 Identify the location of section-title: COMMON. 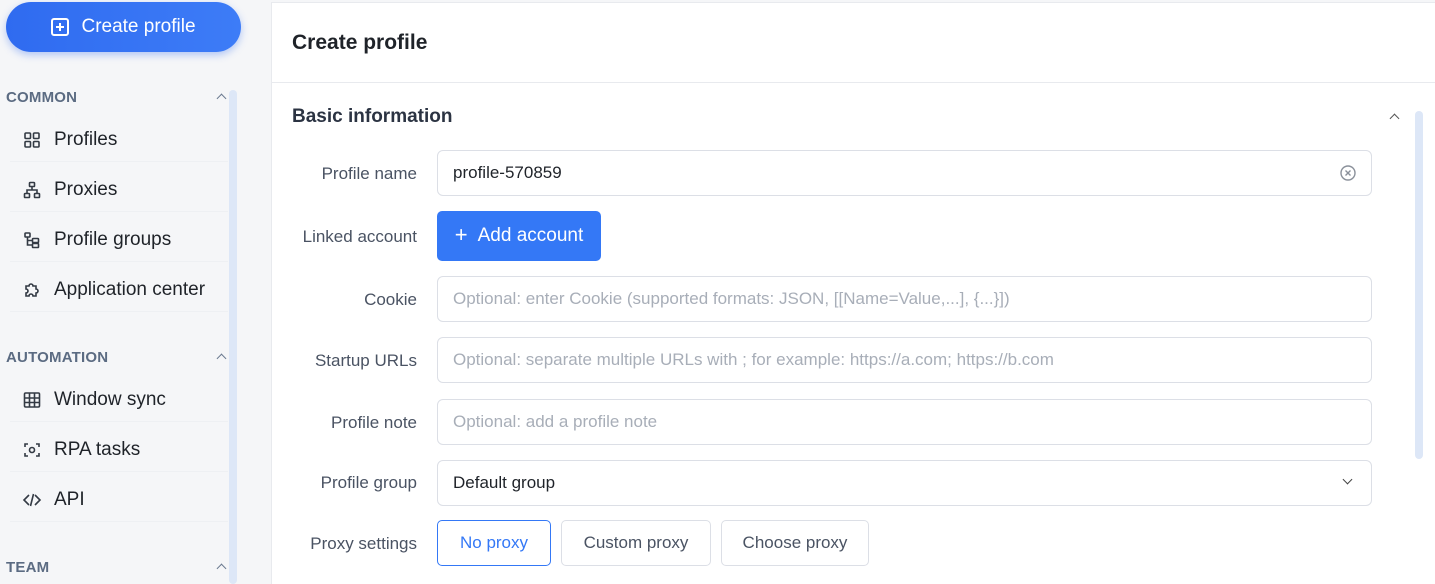
(42, 97).